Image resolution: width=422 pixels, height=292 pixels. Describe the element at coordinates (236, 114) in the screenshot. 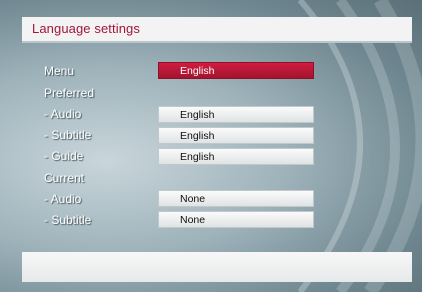

I see `preferred-audio-select: English` at that location.